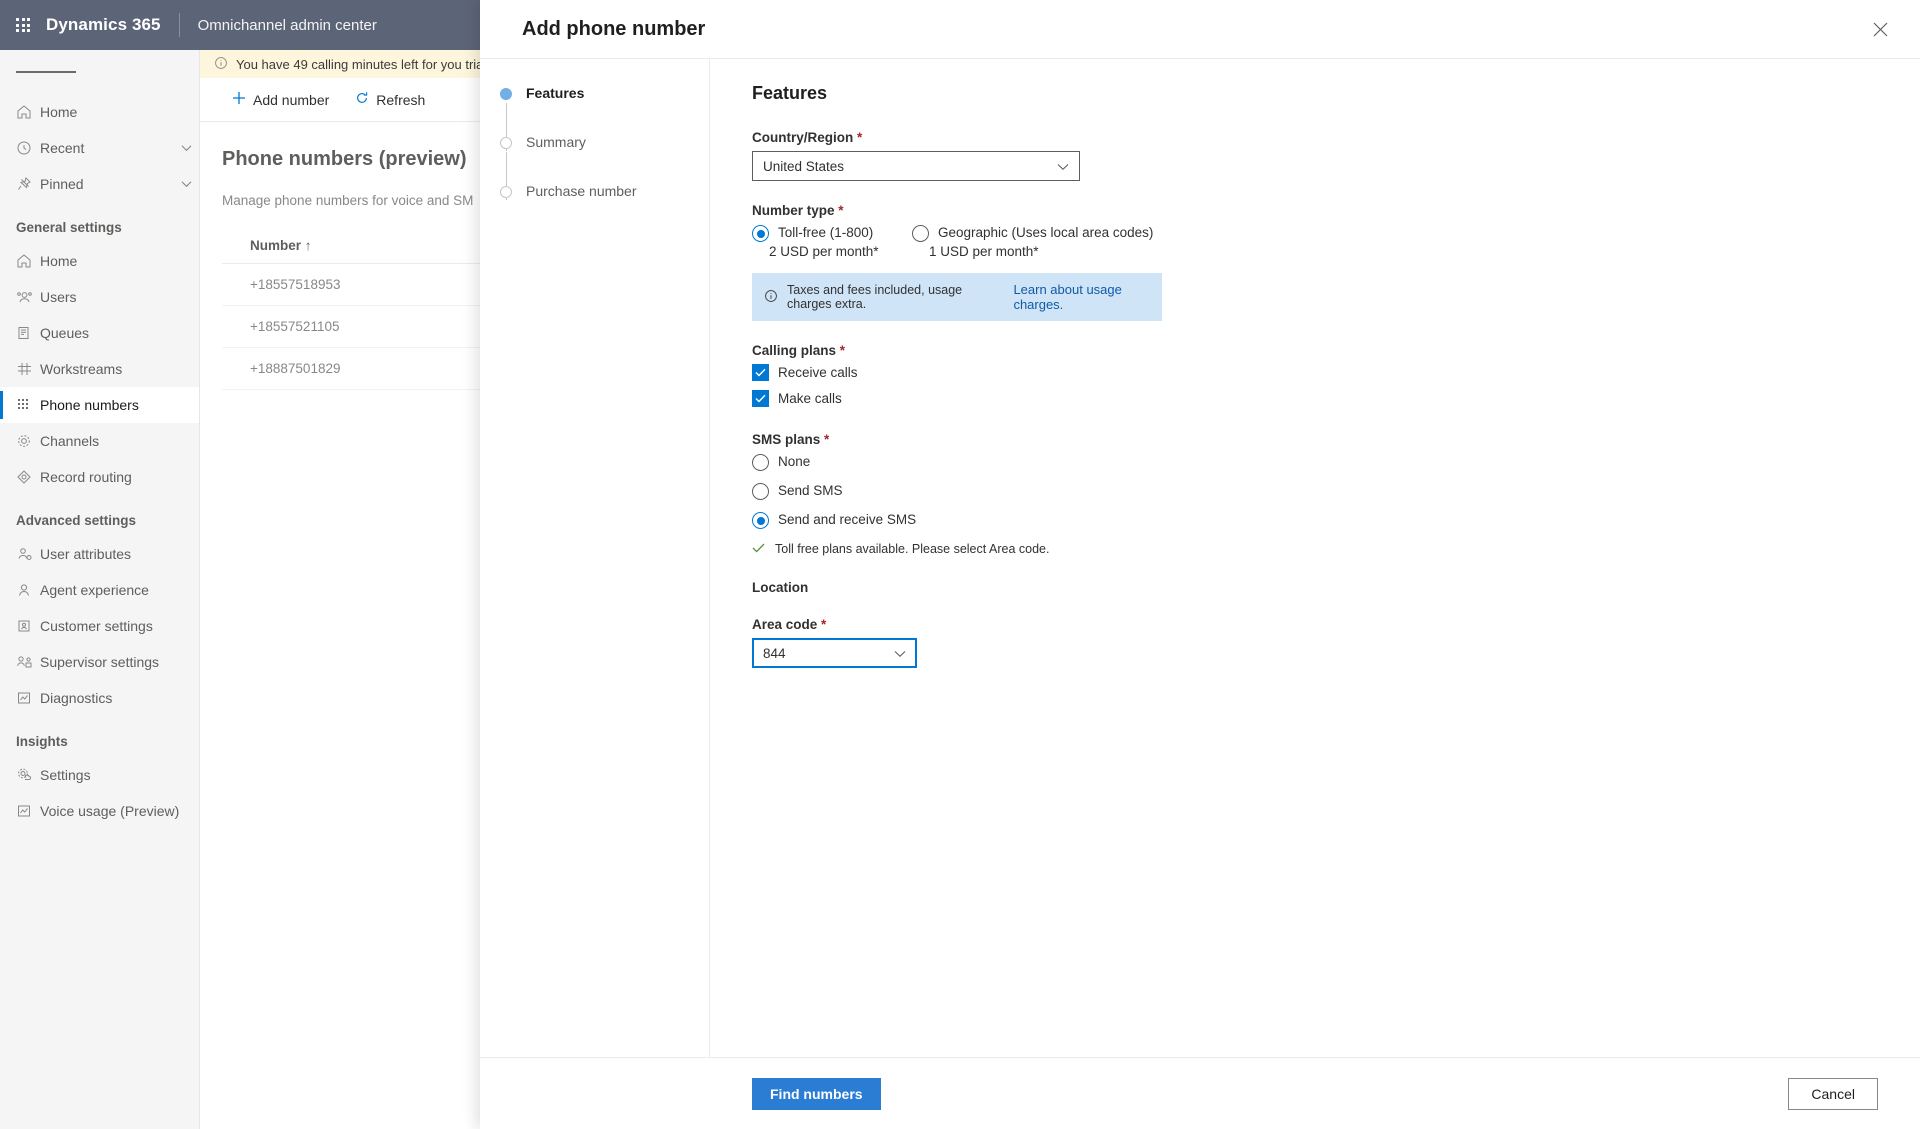 This screenshot has height=1129, width=1920. What do you see at coordinates (287, 25) in the screenshot?
I see `app-name-label: Omnichannel admin center` at bounding box center [287, 25].